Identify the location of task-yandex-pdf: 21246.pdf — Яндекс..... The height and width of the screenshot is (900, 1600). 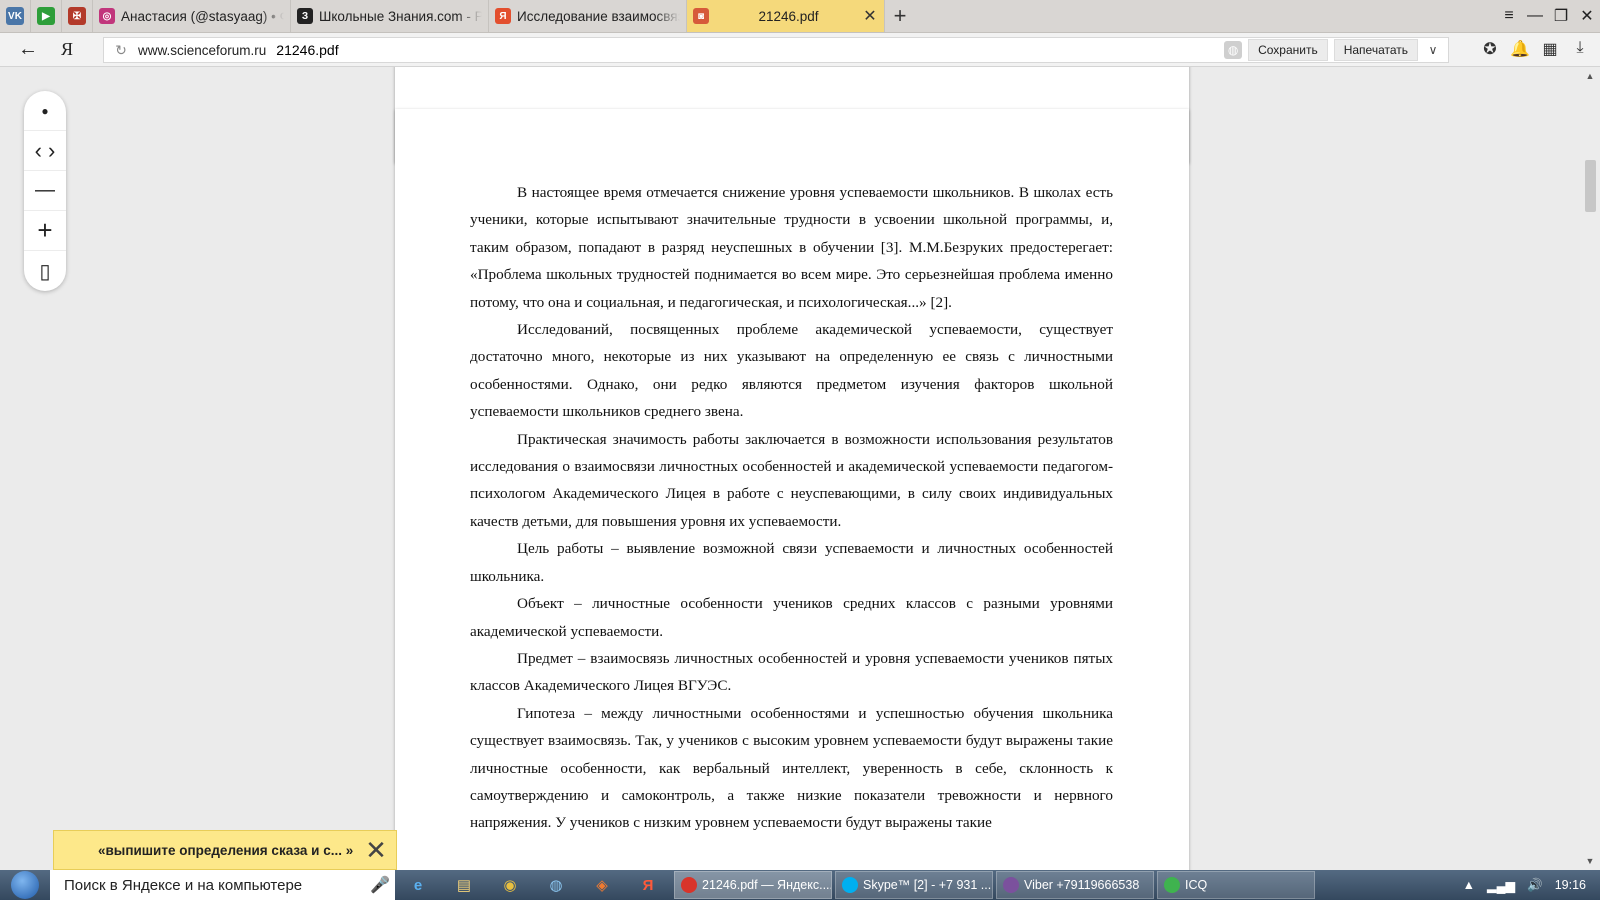
(753, 885).